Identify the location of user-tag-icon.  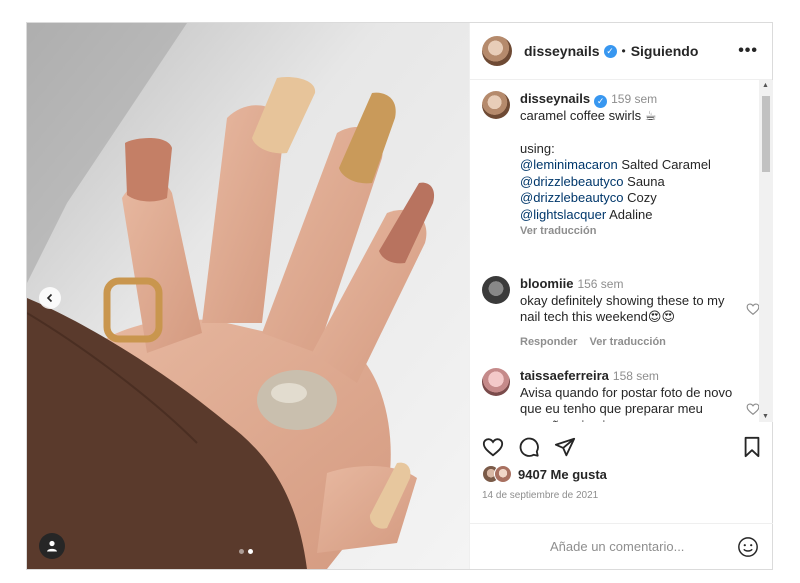
(52, 546).